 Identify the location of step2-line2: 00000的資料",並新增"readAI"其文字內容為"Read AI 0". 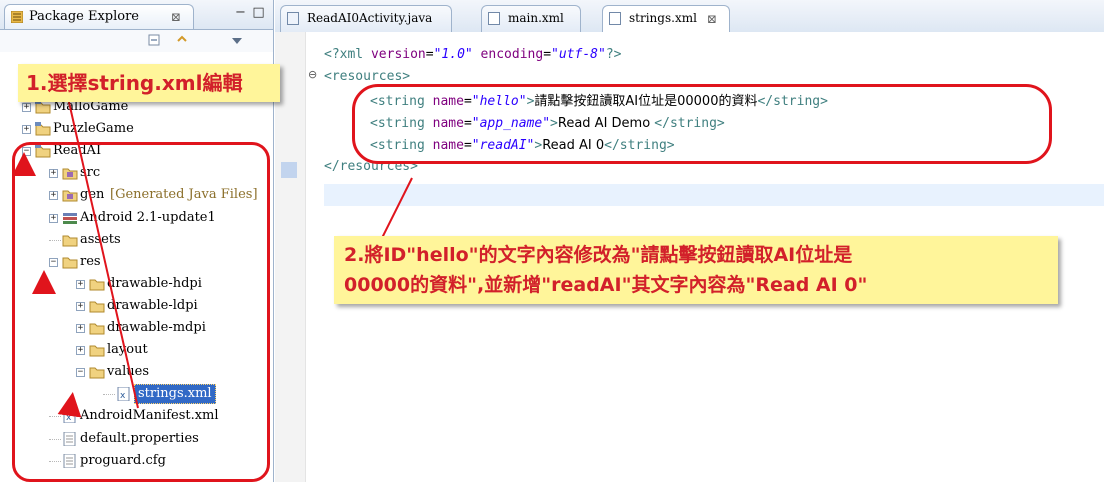
(606, 285).